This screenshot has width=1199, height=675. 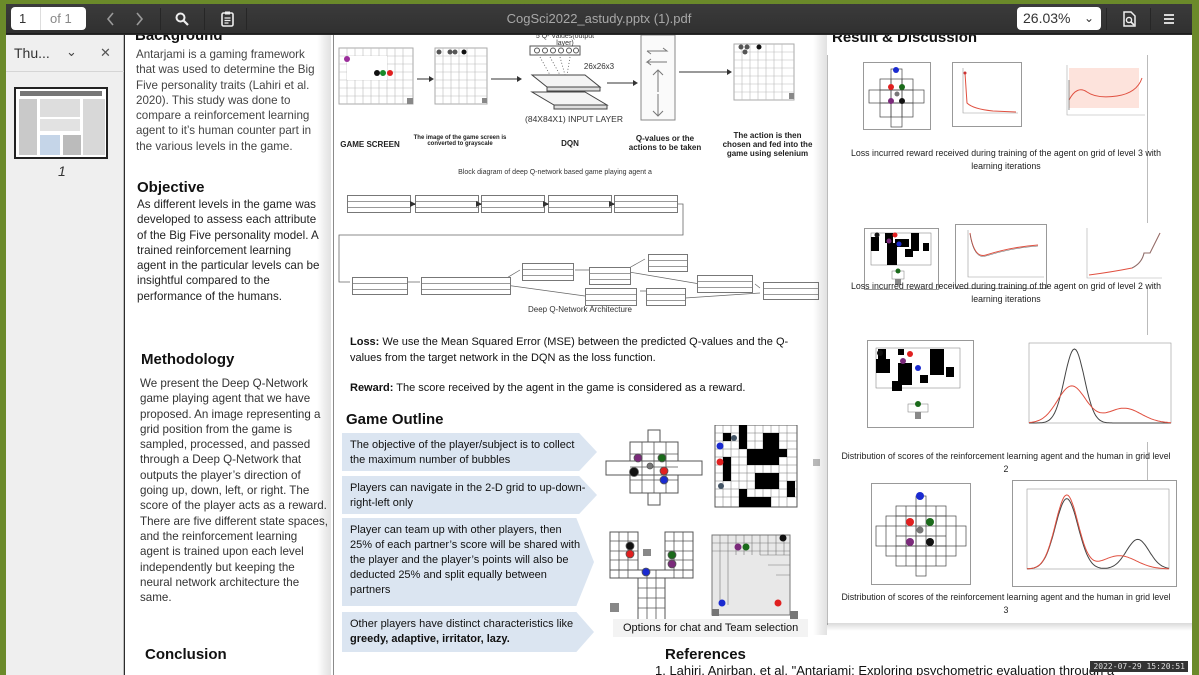 What do you see at coordinates (654, 467) in the screenshot?
I see `diamond-grid` at bounding box center [654, 467].